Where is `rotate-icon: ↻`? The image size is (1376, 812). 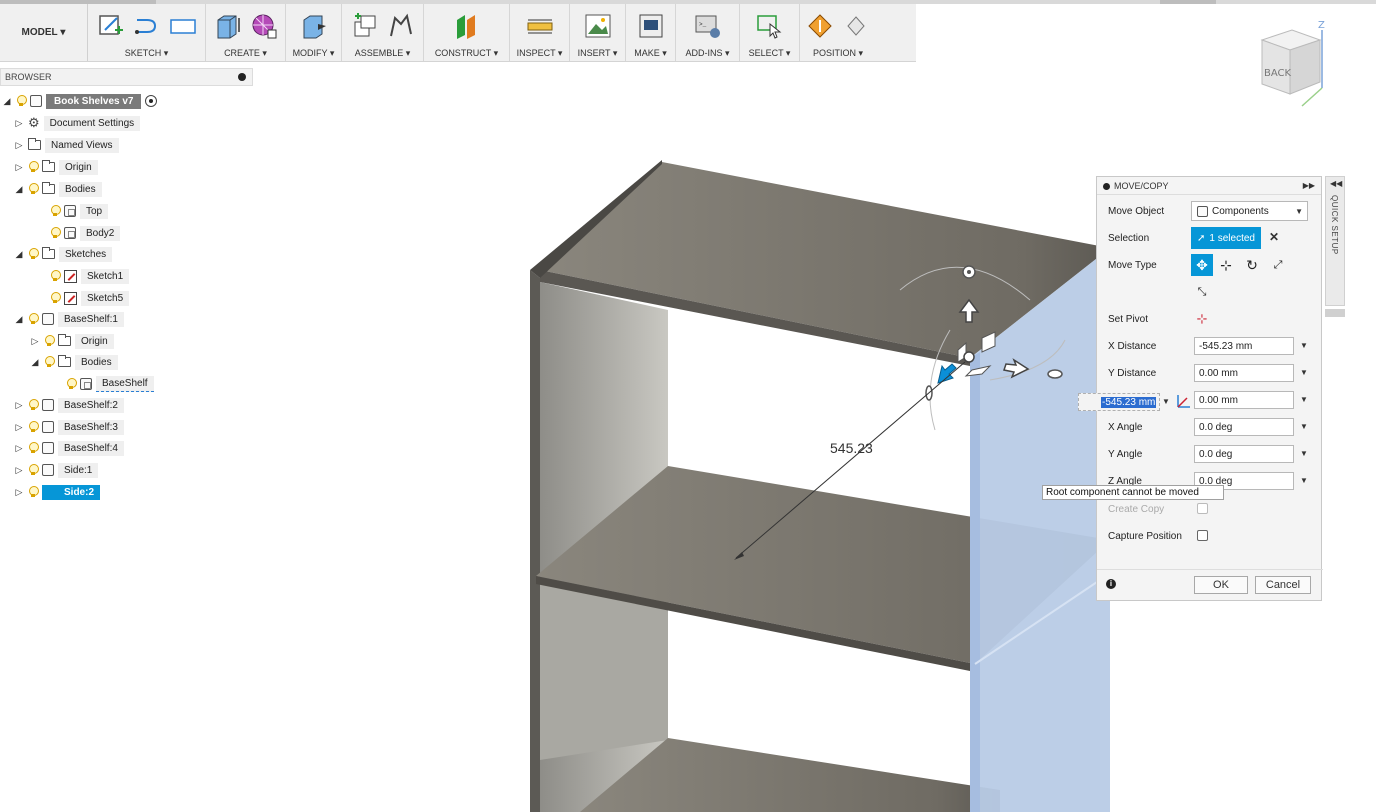
rotate-icon: ↻ is located at coordinates (1252, 265).